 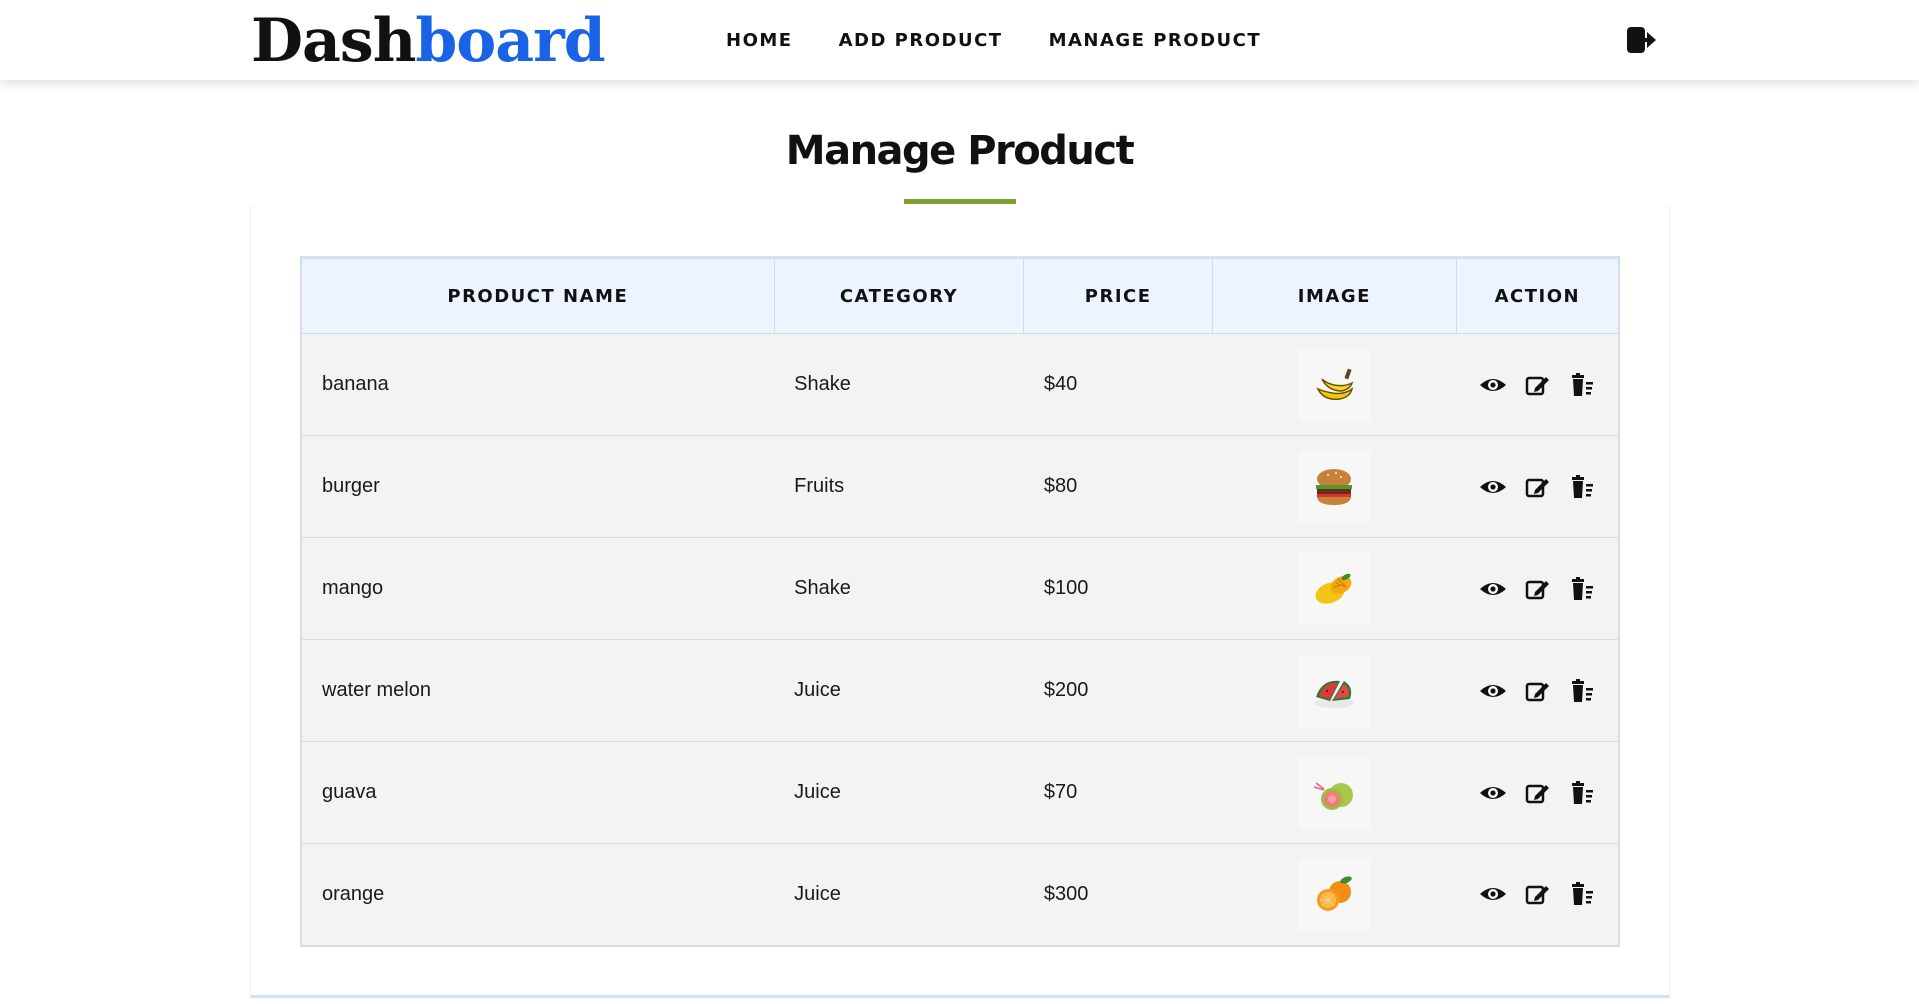 I want to click on table-row: water melon Juice $200, so click(x=960, y=690).